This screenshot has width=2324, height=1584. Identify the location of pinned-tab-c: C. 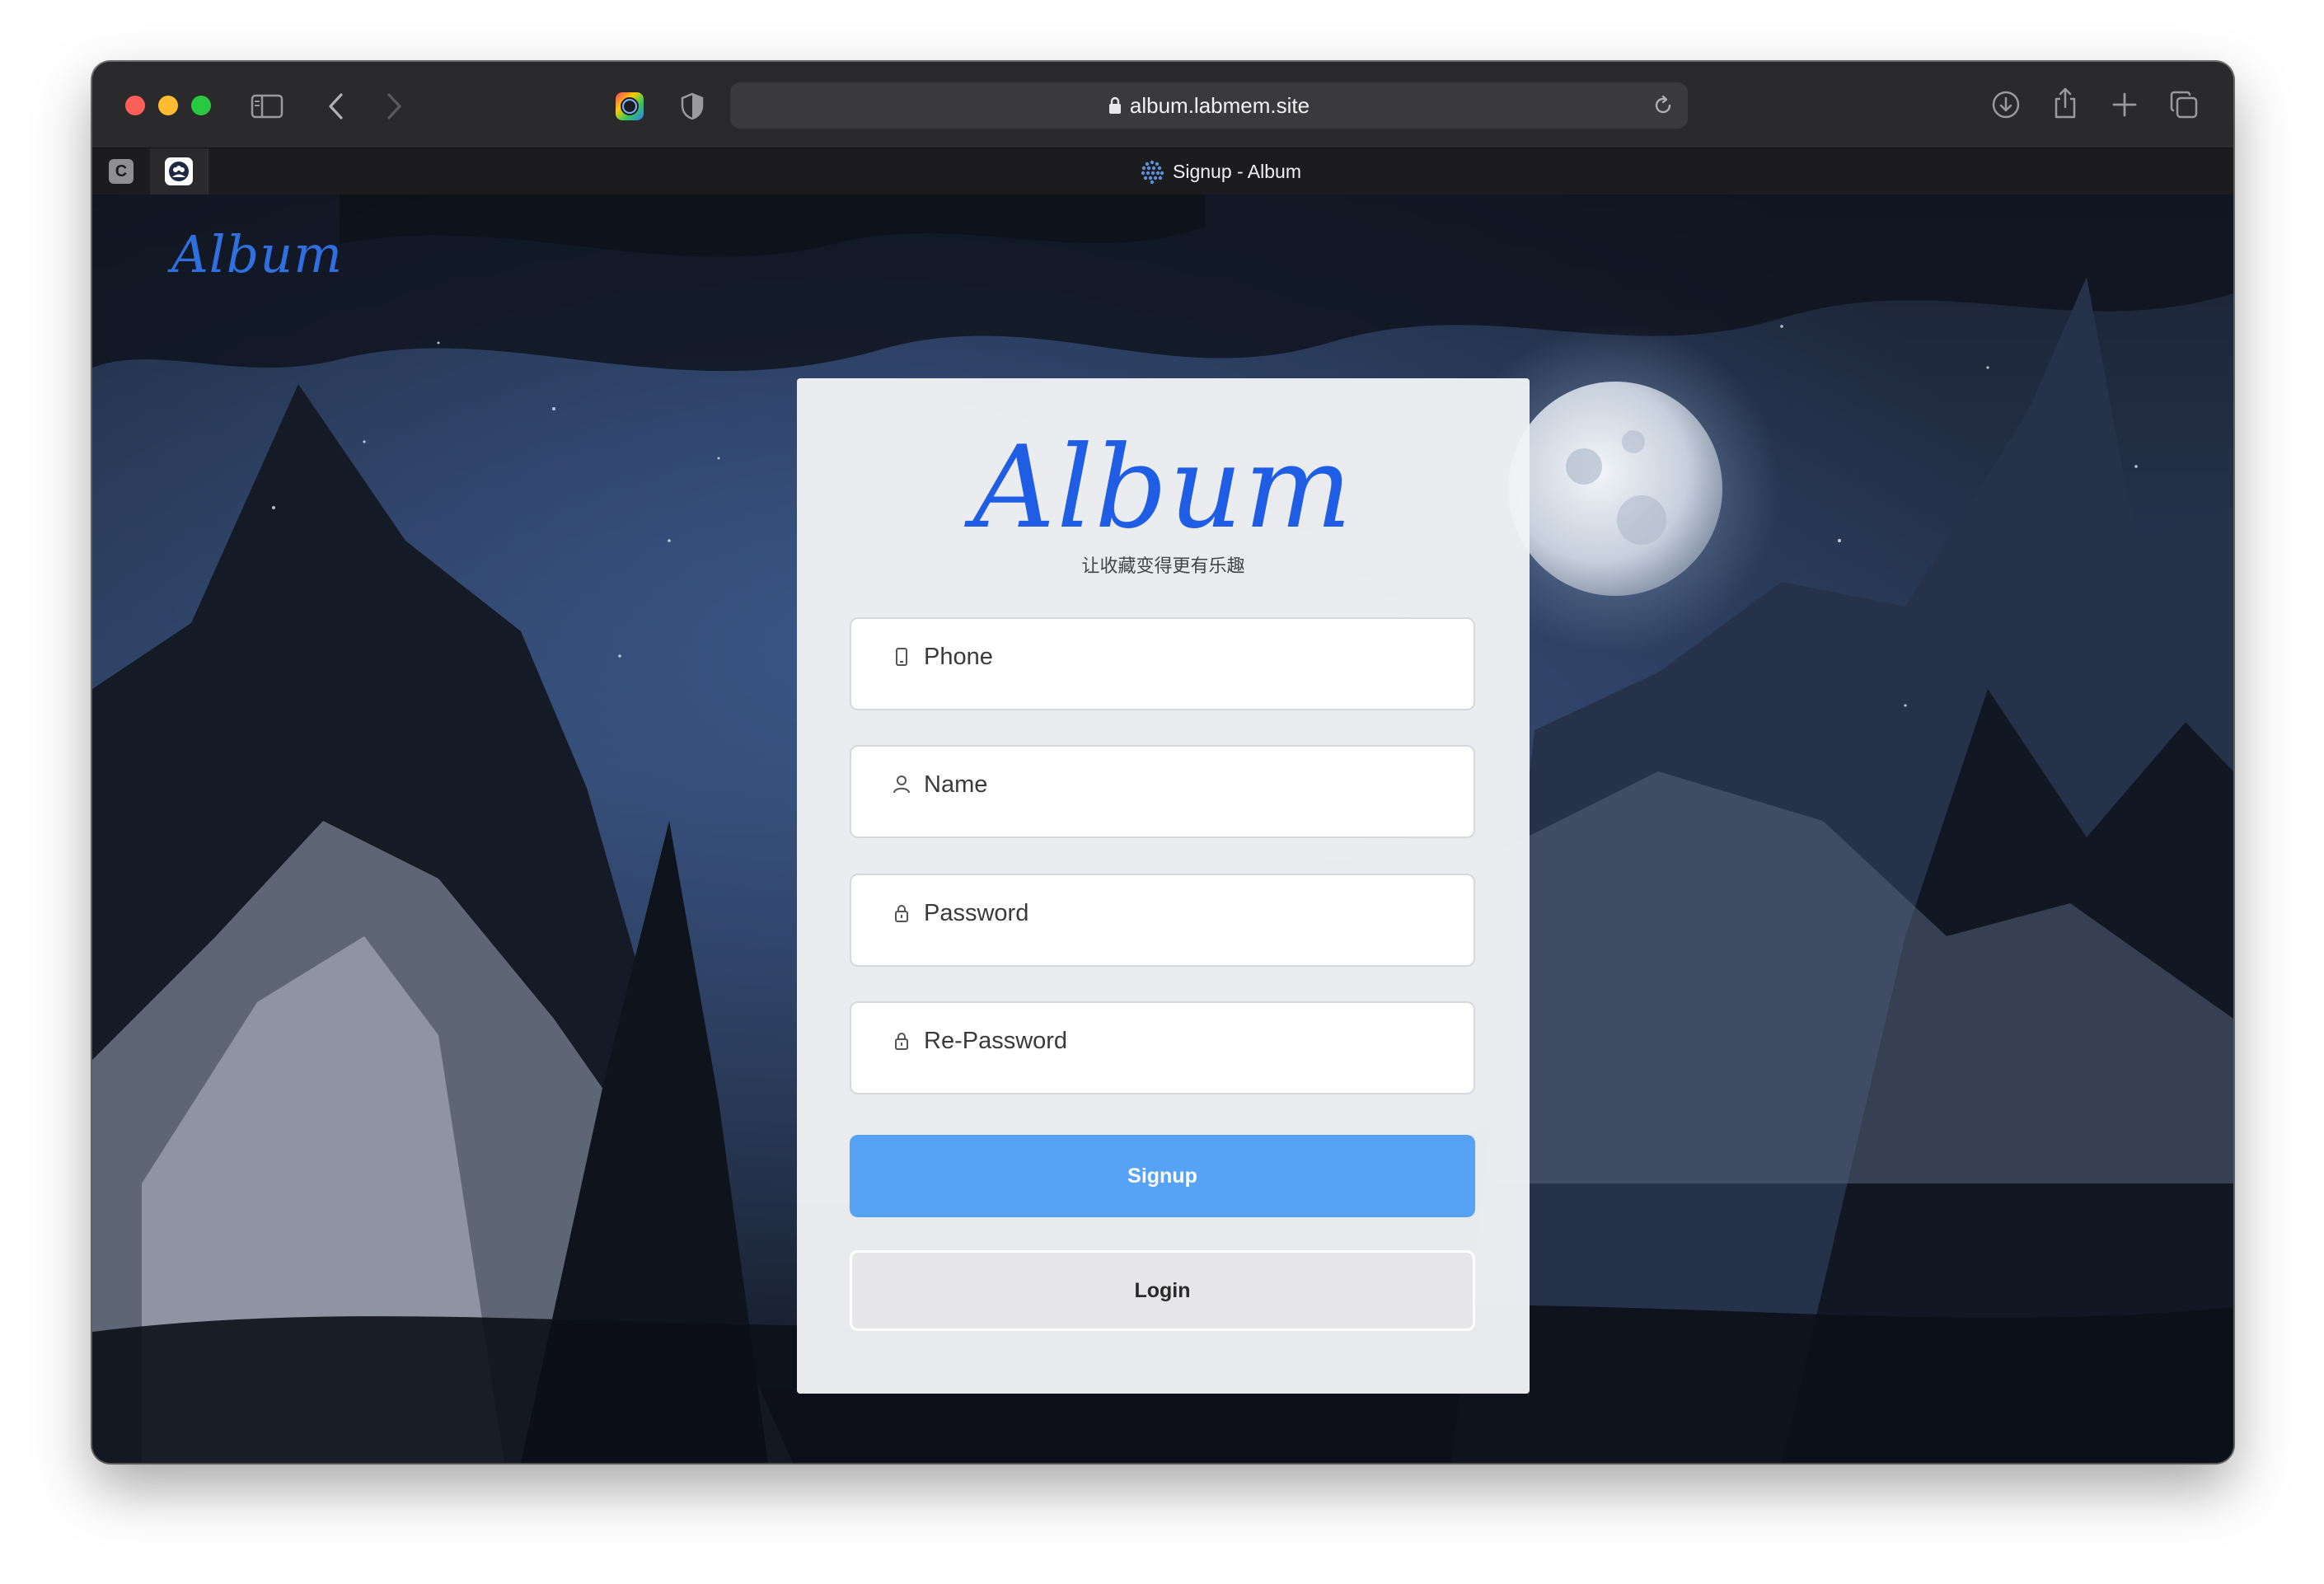
(122, 171).